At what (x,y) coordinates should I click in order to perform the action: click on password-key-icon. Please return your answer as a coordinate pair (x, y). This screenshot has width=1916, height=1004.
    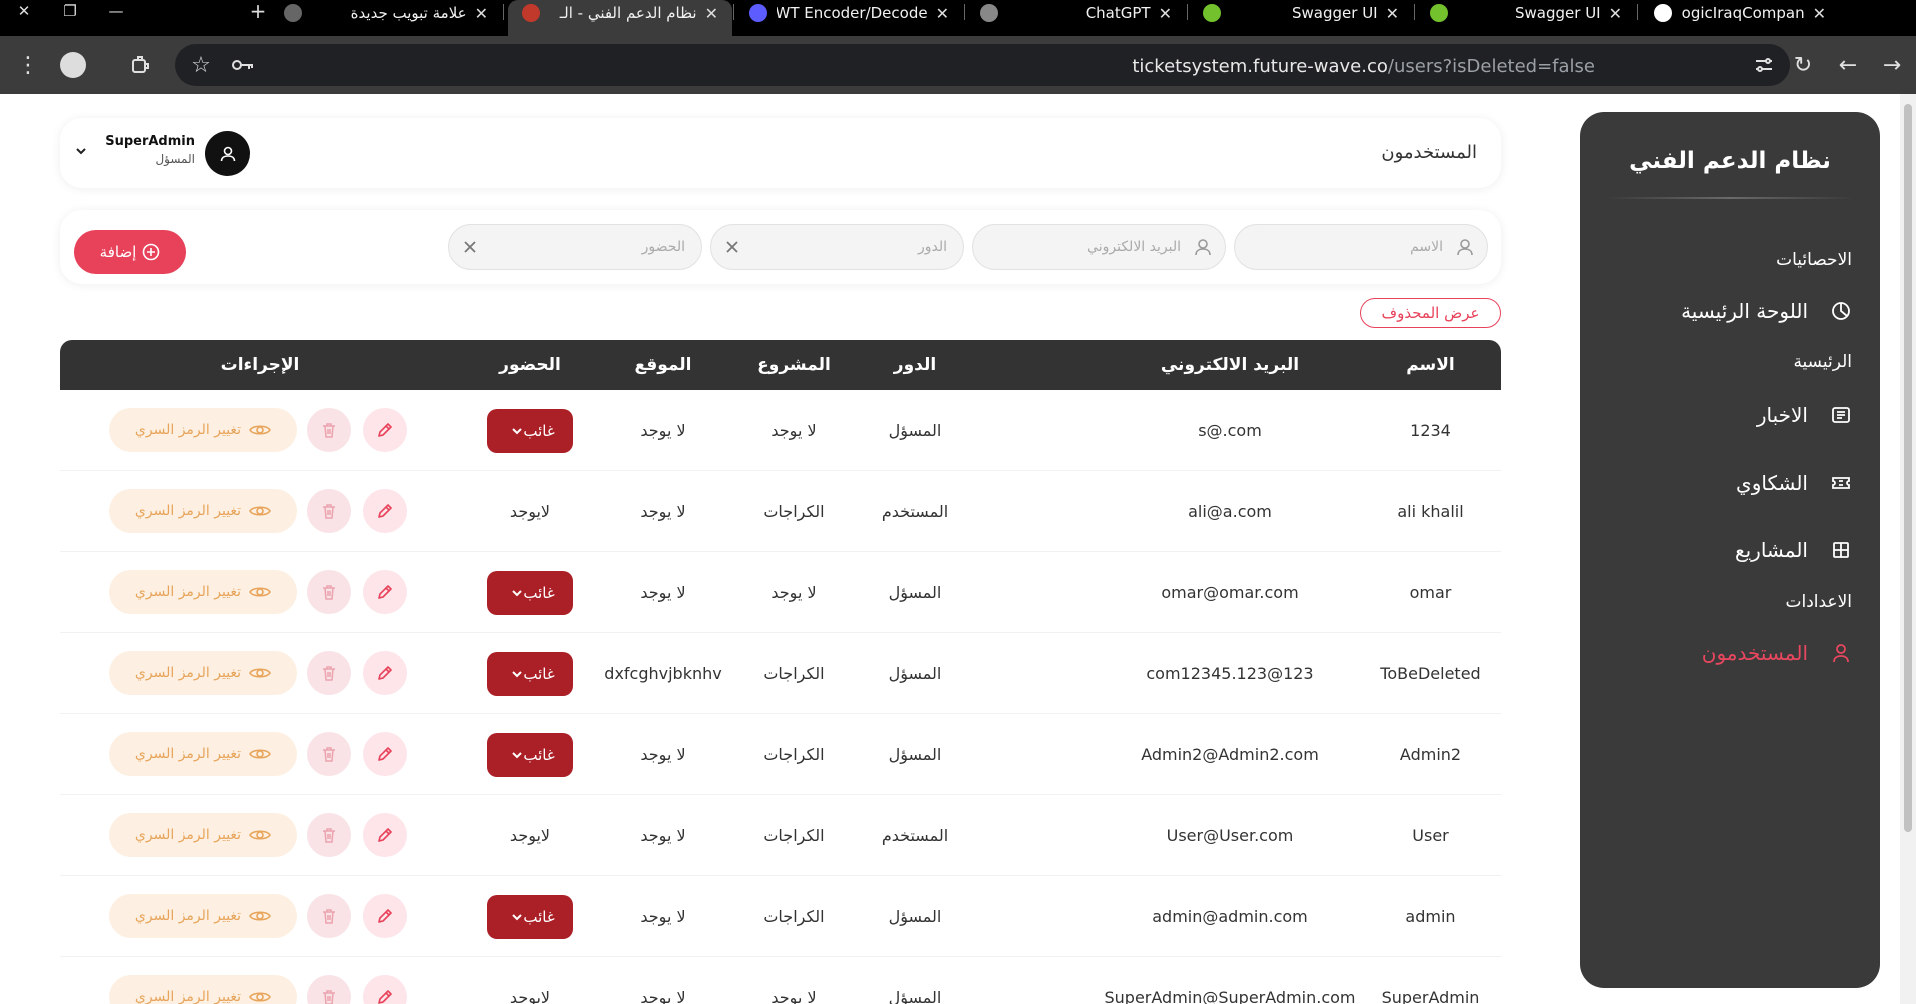
    Looking at the image, I should click on (243, 65).